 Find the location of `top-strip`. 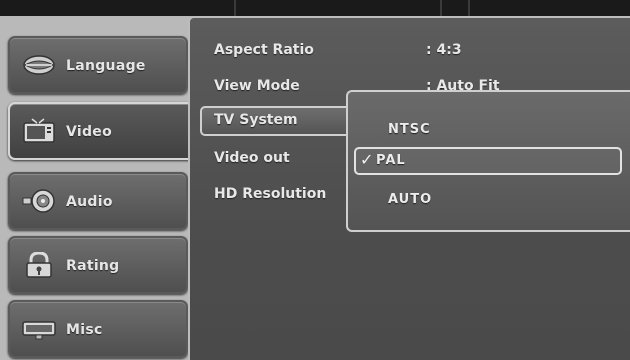

top-strip is located at coordinates (315, 8).